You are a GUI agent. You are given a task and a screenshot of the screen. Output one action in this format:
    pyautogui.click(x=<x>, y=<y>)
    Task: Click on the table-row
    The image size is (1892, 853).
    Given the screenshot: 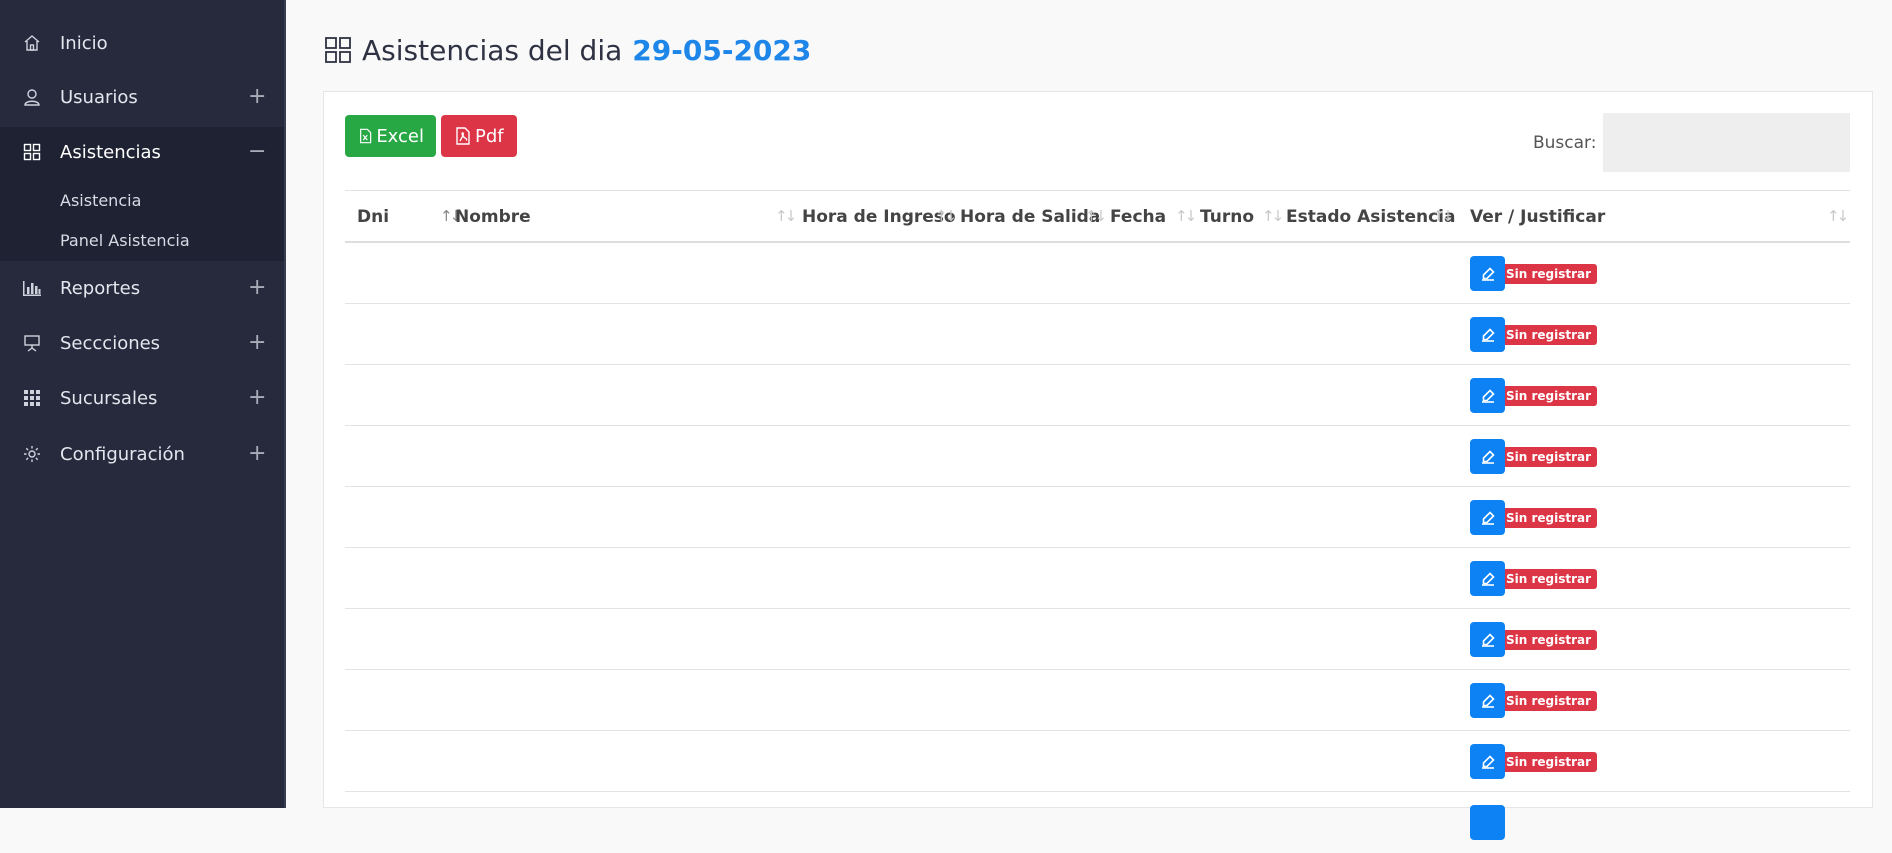 What is the action you would take?
    pyautogui.click(x=1097, y=822)
    